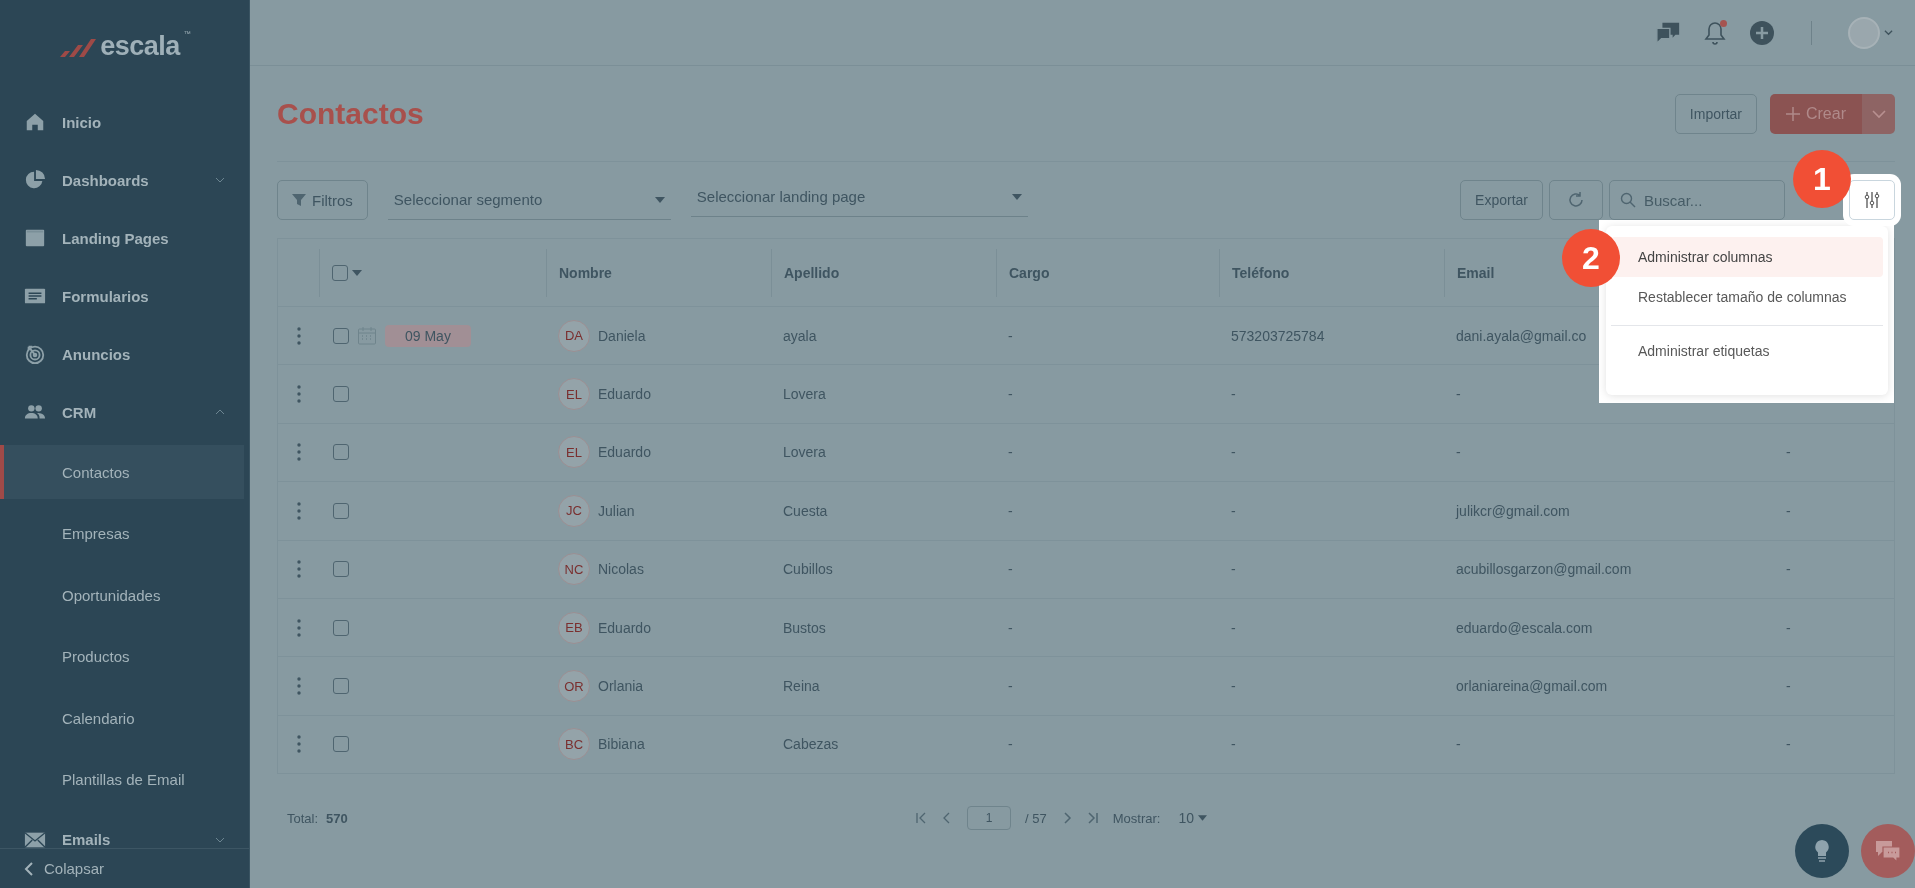 The width and height of the screenshot is (1915, 888). I want to click on bell-icon, so click(1715, 32).